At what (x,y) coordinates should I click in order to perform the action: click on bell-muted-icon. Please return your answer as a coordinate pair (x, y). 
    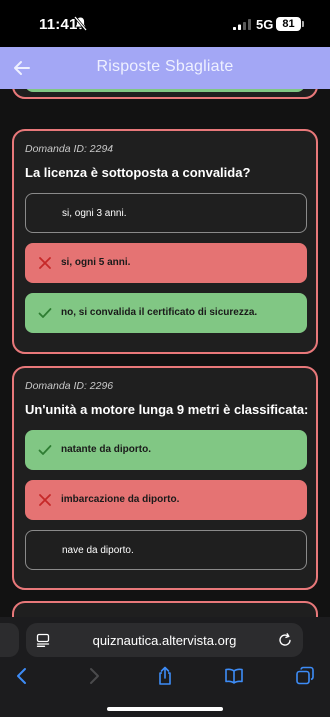
    Looking at the image, I should click on (80, 23).